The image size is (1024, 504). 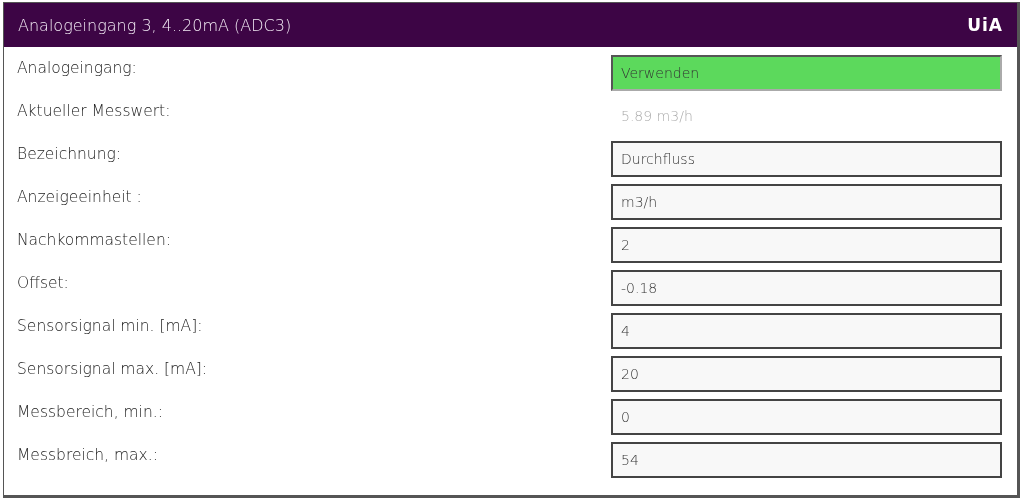 What do you see at coordinates (79, 197) in the screenshot?
I see `field-label: Anzeigeeinheit :` at bounding box center [79, 197].